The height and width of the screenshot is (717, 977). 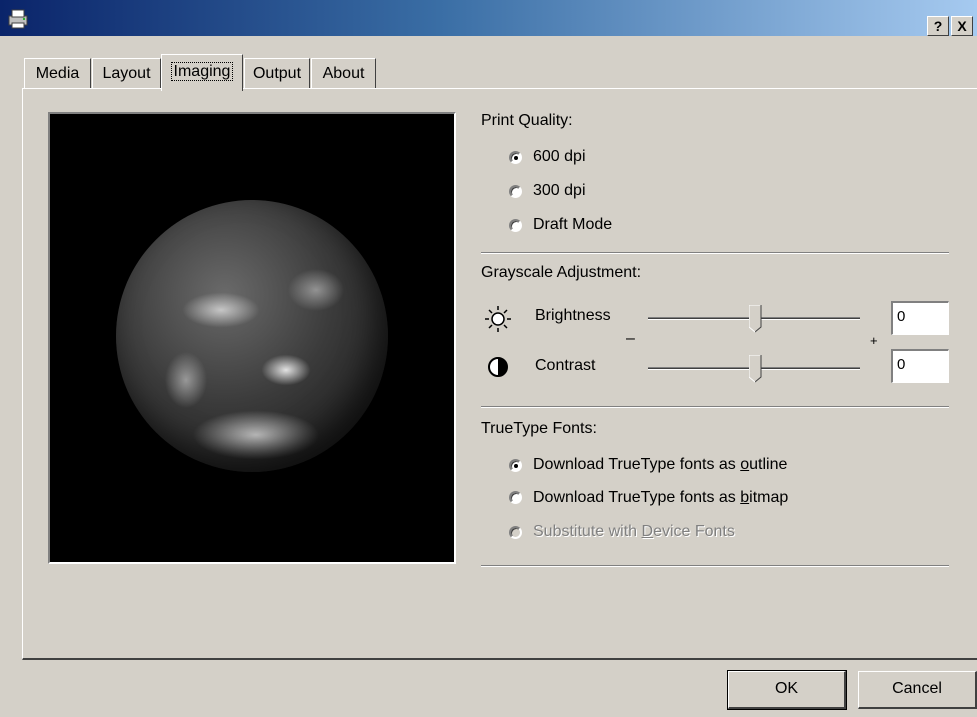 What do you see at coordinates (515, 532) in the screenshot?
I see `radio-substitute-device-fonts` at bounding box center [515, 532].